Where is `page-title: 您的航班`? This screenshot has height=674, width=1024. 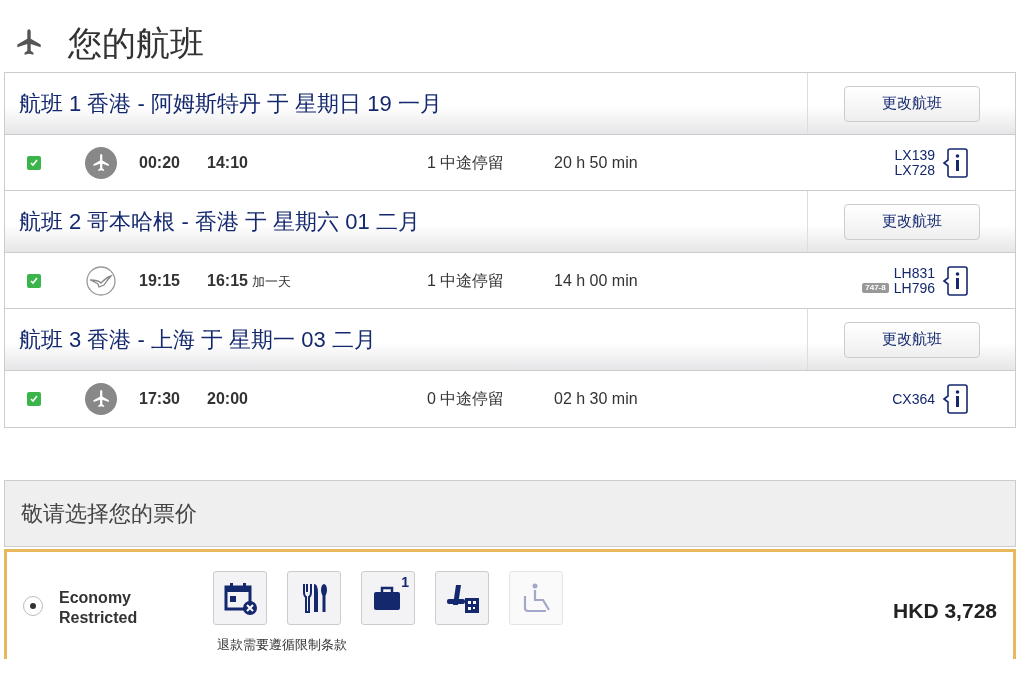
page-title: 您的航班 is located at coordinates (136, 43).